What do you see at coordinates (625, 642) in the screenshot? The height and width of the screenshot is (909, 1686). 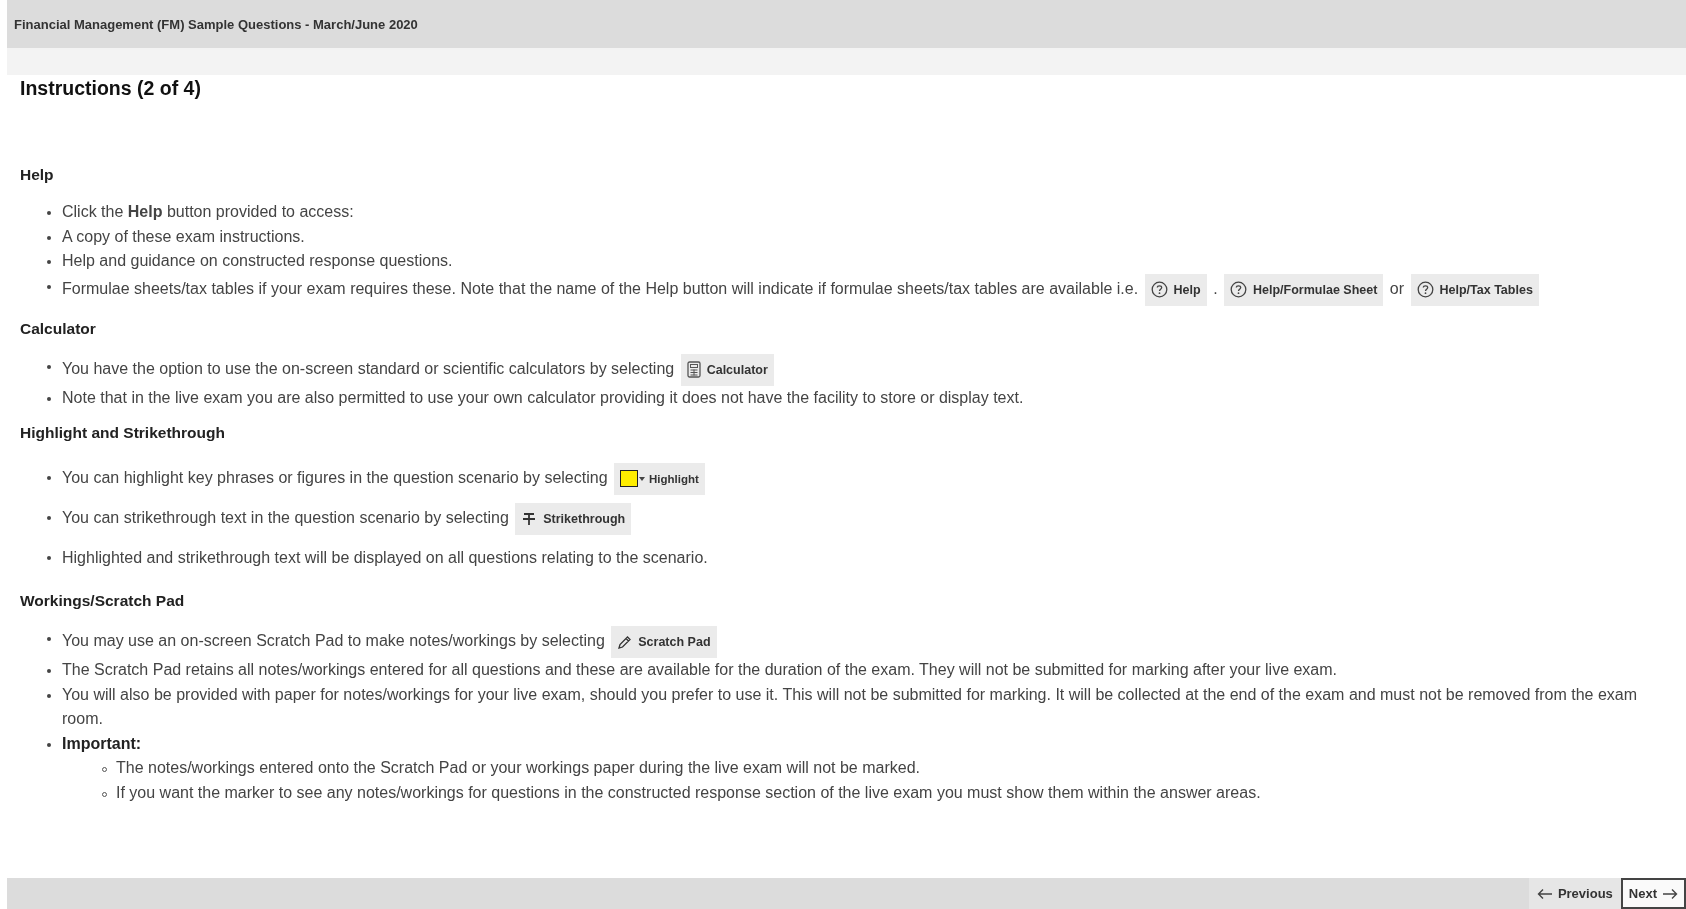 I see `pencil-icon` at bounding box center [625, 642].